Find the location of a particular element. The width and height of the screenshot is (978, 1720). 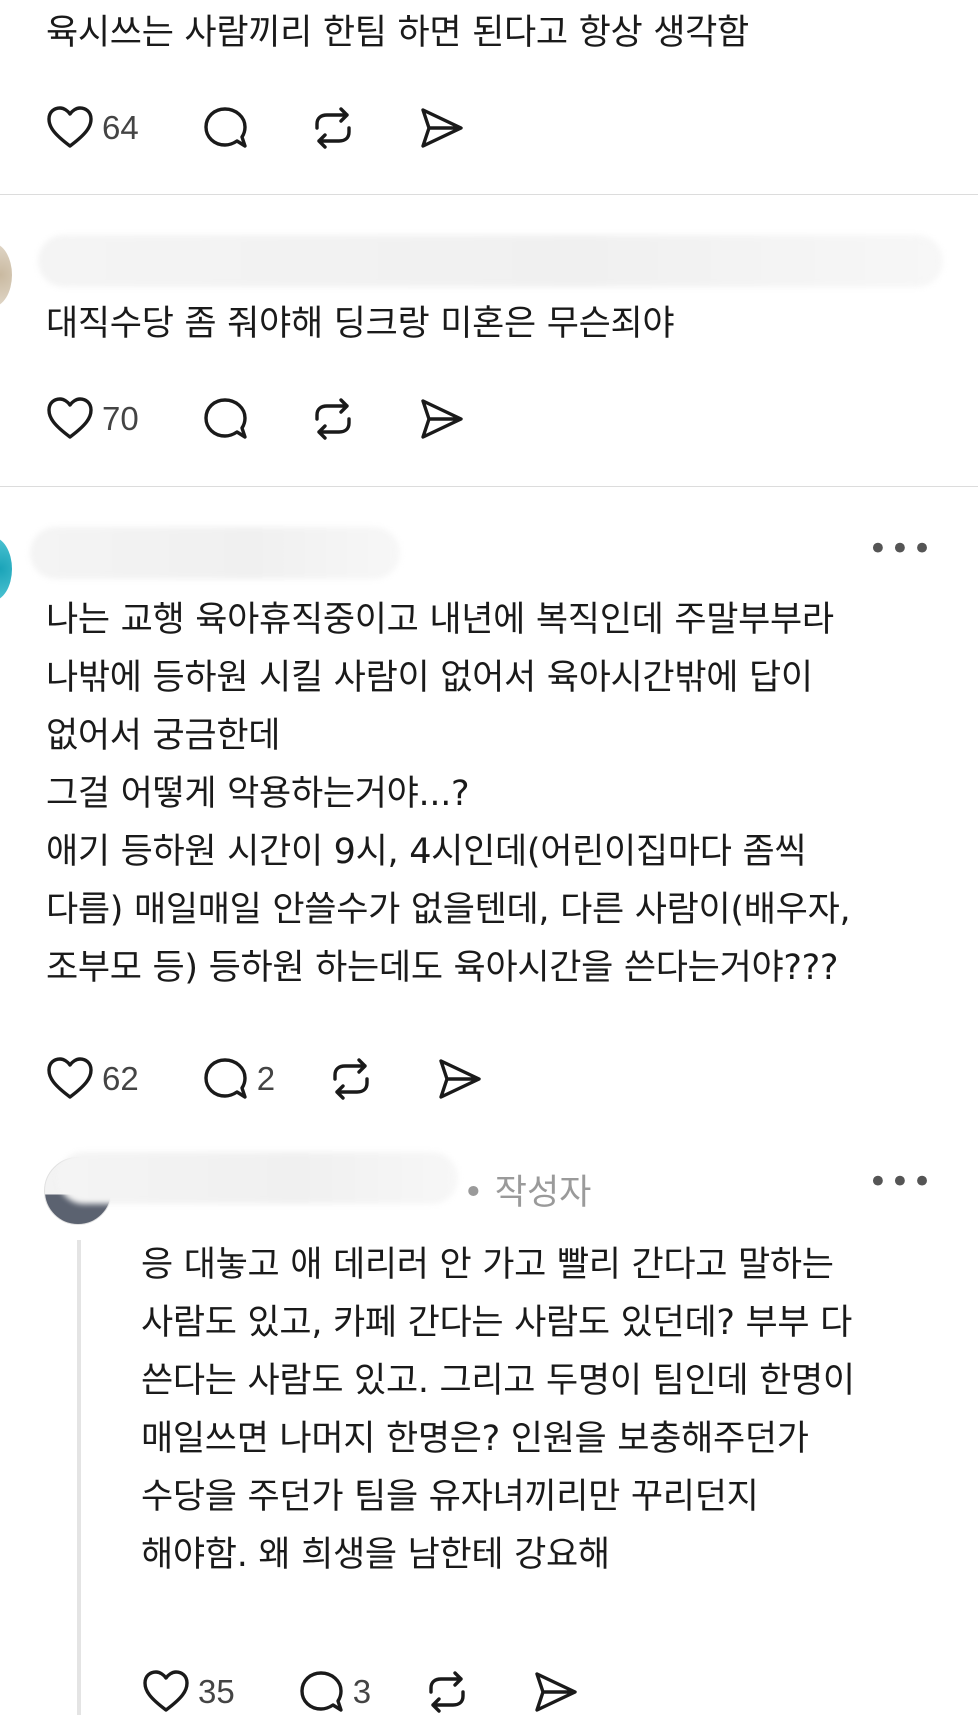

thread-line is located at coordinates (79, 1477).